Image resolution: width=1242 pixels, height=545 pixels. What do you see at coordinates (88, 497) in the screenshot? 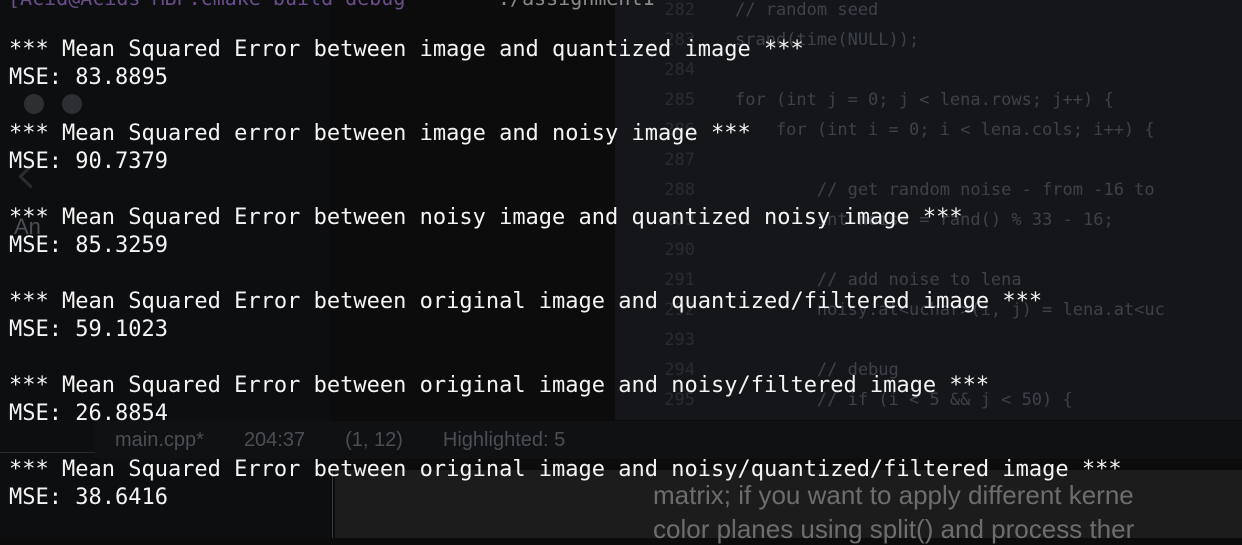
I see `mse-result-value: MSE: 38.6416` at bounding box center [88, 497].